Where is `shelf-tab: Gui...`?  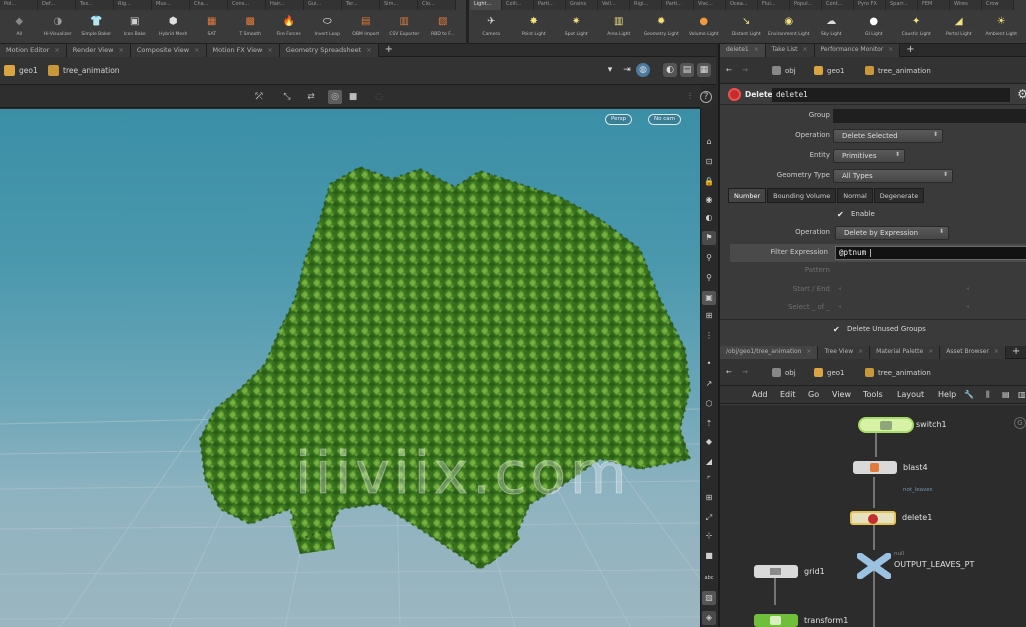 shelf-tab: Gui... is located at coordinates (323, 5).